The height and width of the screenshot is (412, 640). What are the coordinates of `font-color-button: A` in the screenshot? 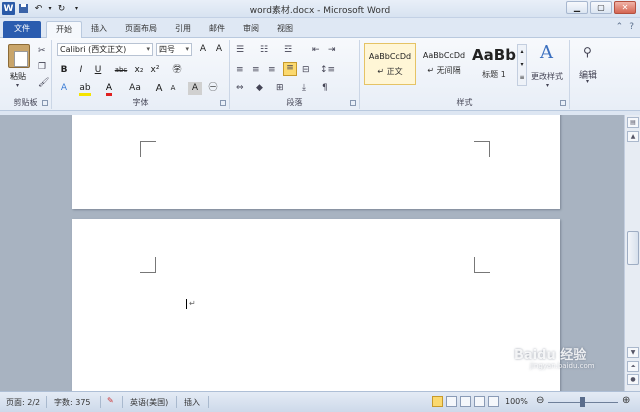 It's located at (109, 89).